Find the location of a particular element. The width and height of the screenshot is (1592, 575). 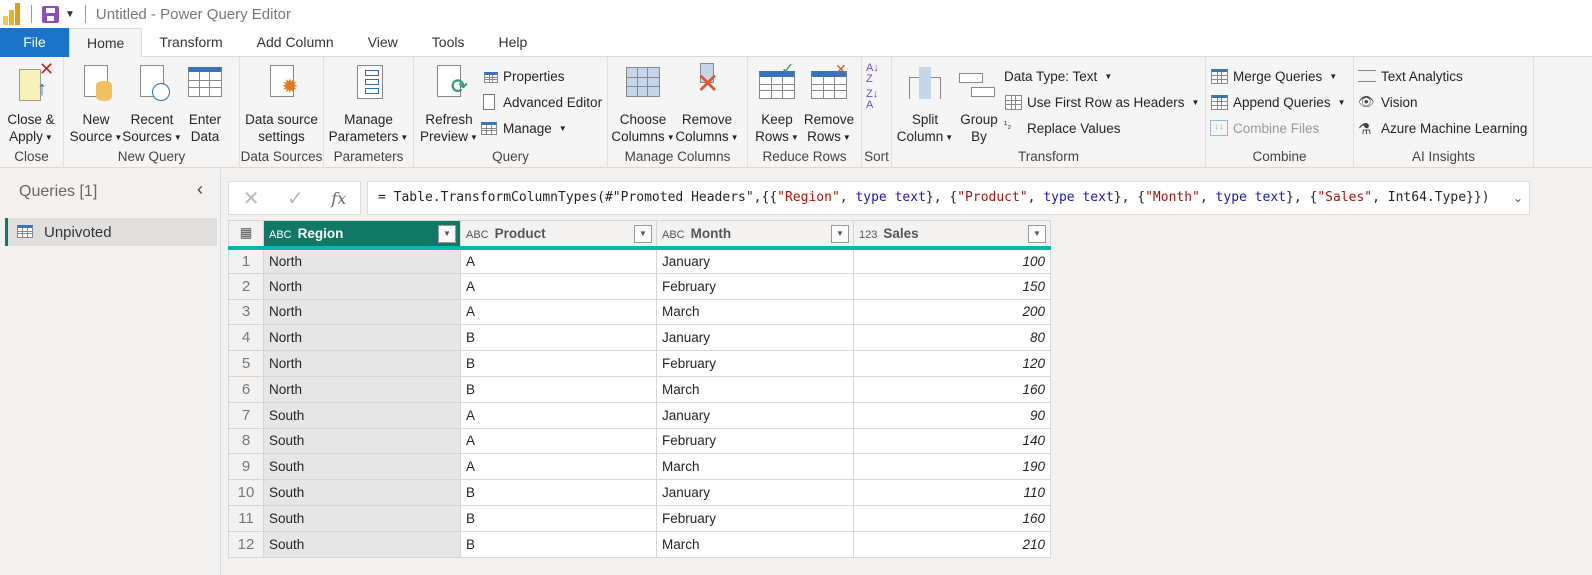

row-number: 4 is located at coordinates (246, 338).